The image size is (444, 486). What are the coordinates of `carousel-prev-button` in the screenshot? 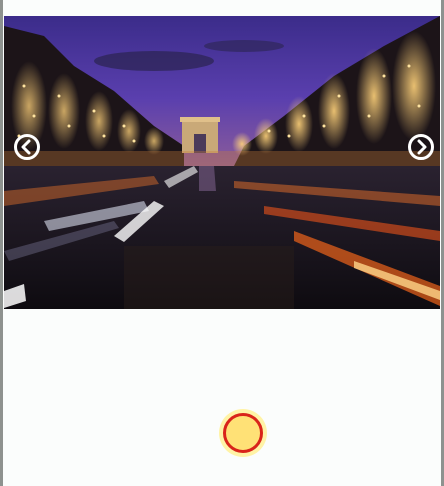 It's located at (27, 147).